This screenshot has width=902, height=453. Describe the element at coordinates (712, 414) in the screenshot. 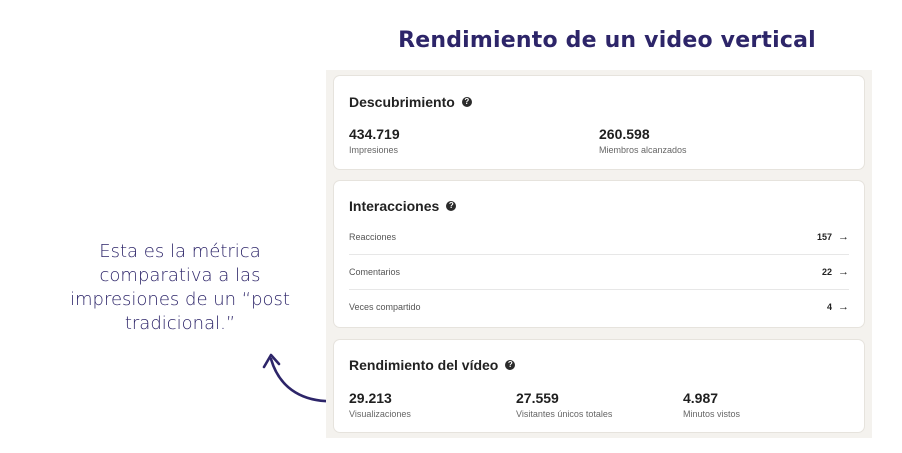

I see `metric-label: Minutos vistos` at that location.